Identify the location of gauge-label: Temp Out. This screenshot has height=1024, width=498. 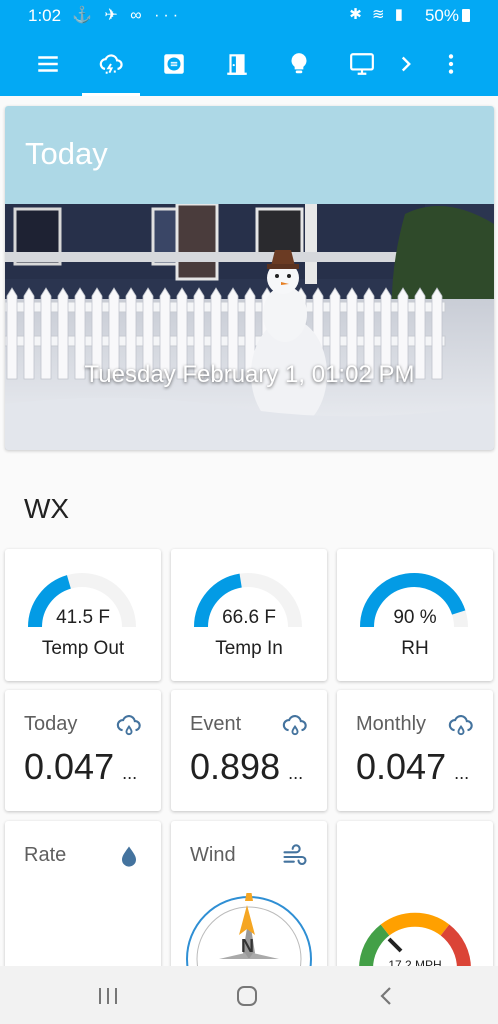
(83, 648).